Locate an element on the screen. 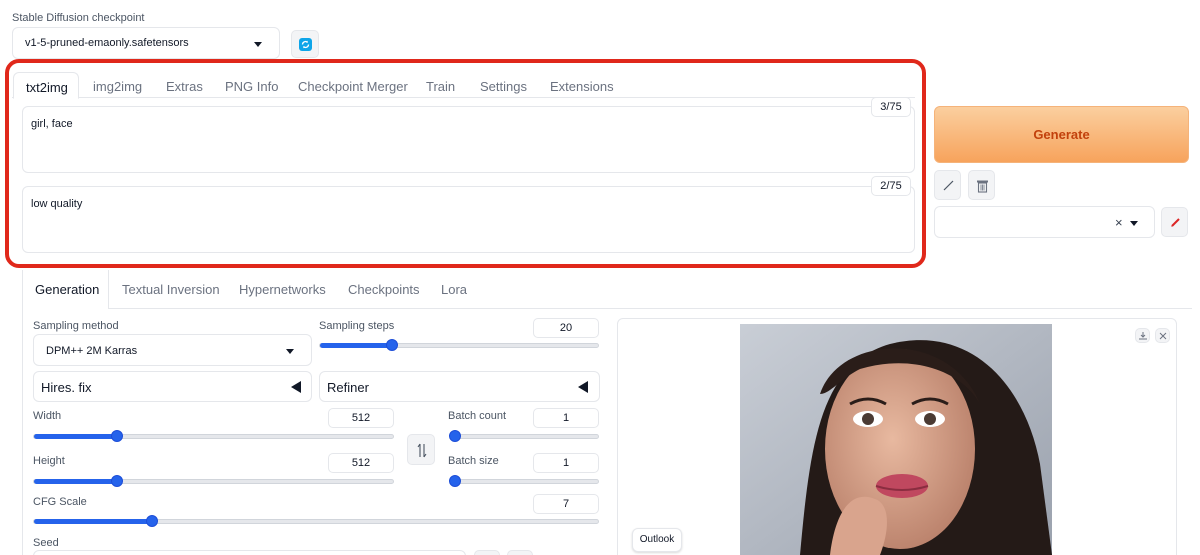 The width and height of the screenshot is (1200, 555). sampling-steps-label: Sampling steps is located at coordinates (357, 326).